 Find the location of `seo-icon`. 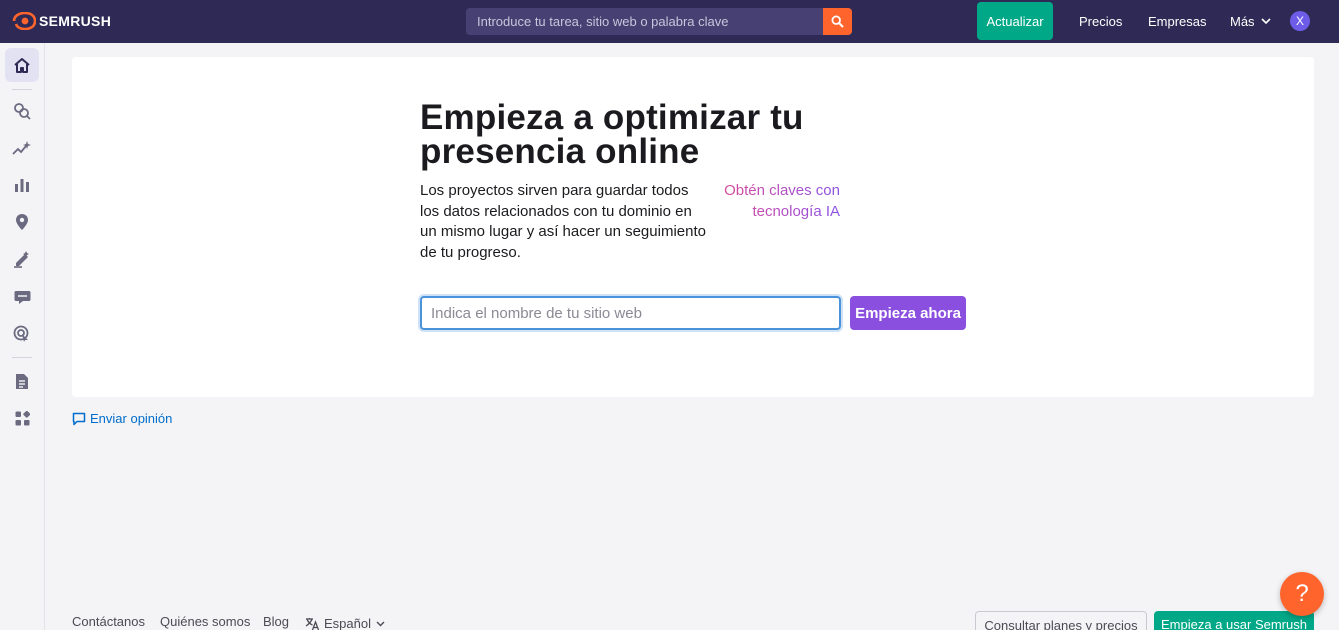

seo-icon is located at coordinates (22, 111).